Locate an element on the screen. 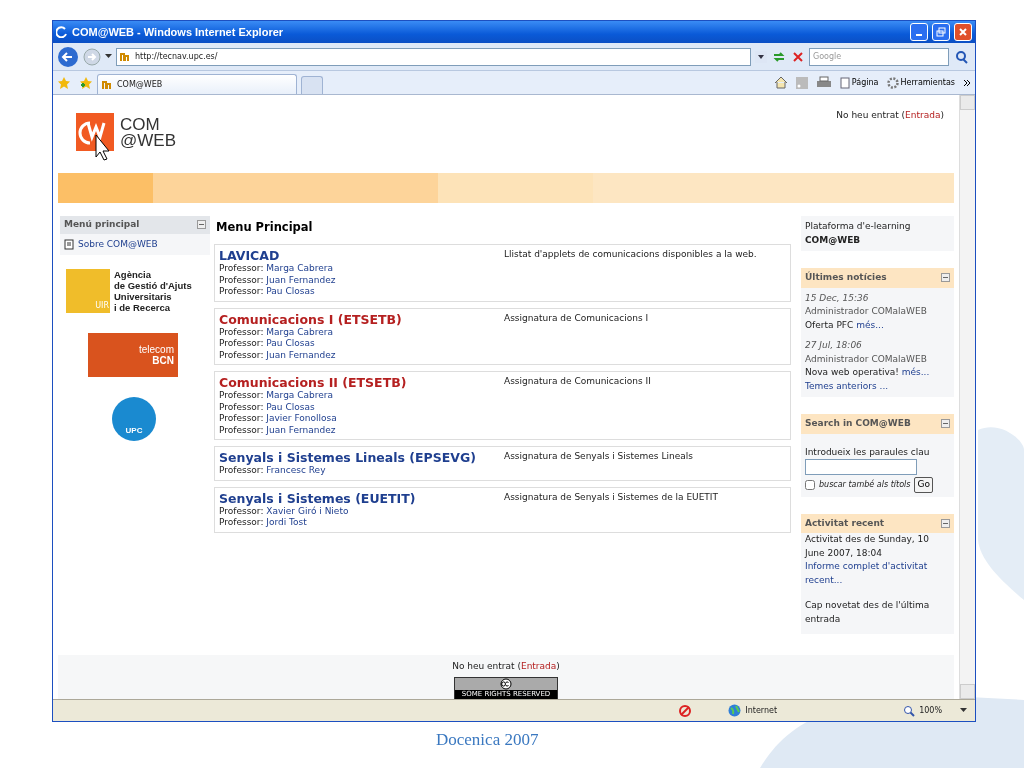 This screenshot has width=1024, height=768. browser-tab: COM@WEB is located at coordinates (197, 84).